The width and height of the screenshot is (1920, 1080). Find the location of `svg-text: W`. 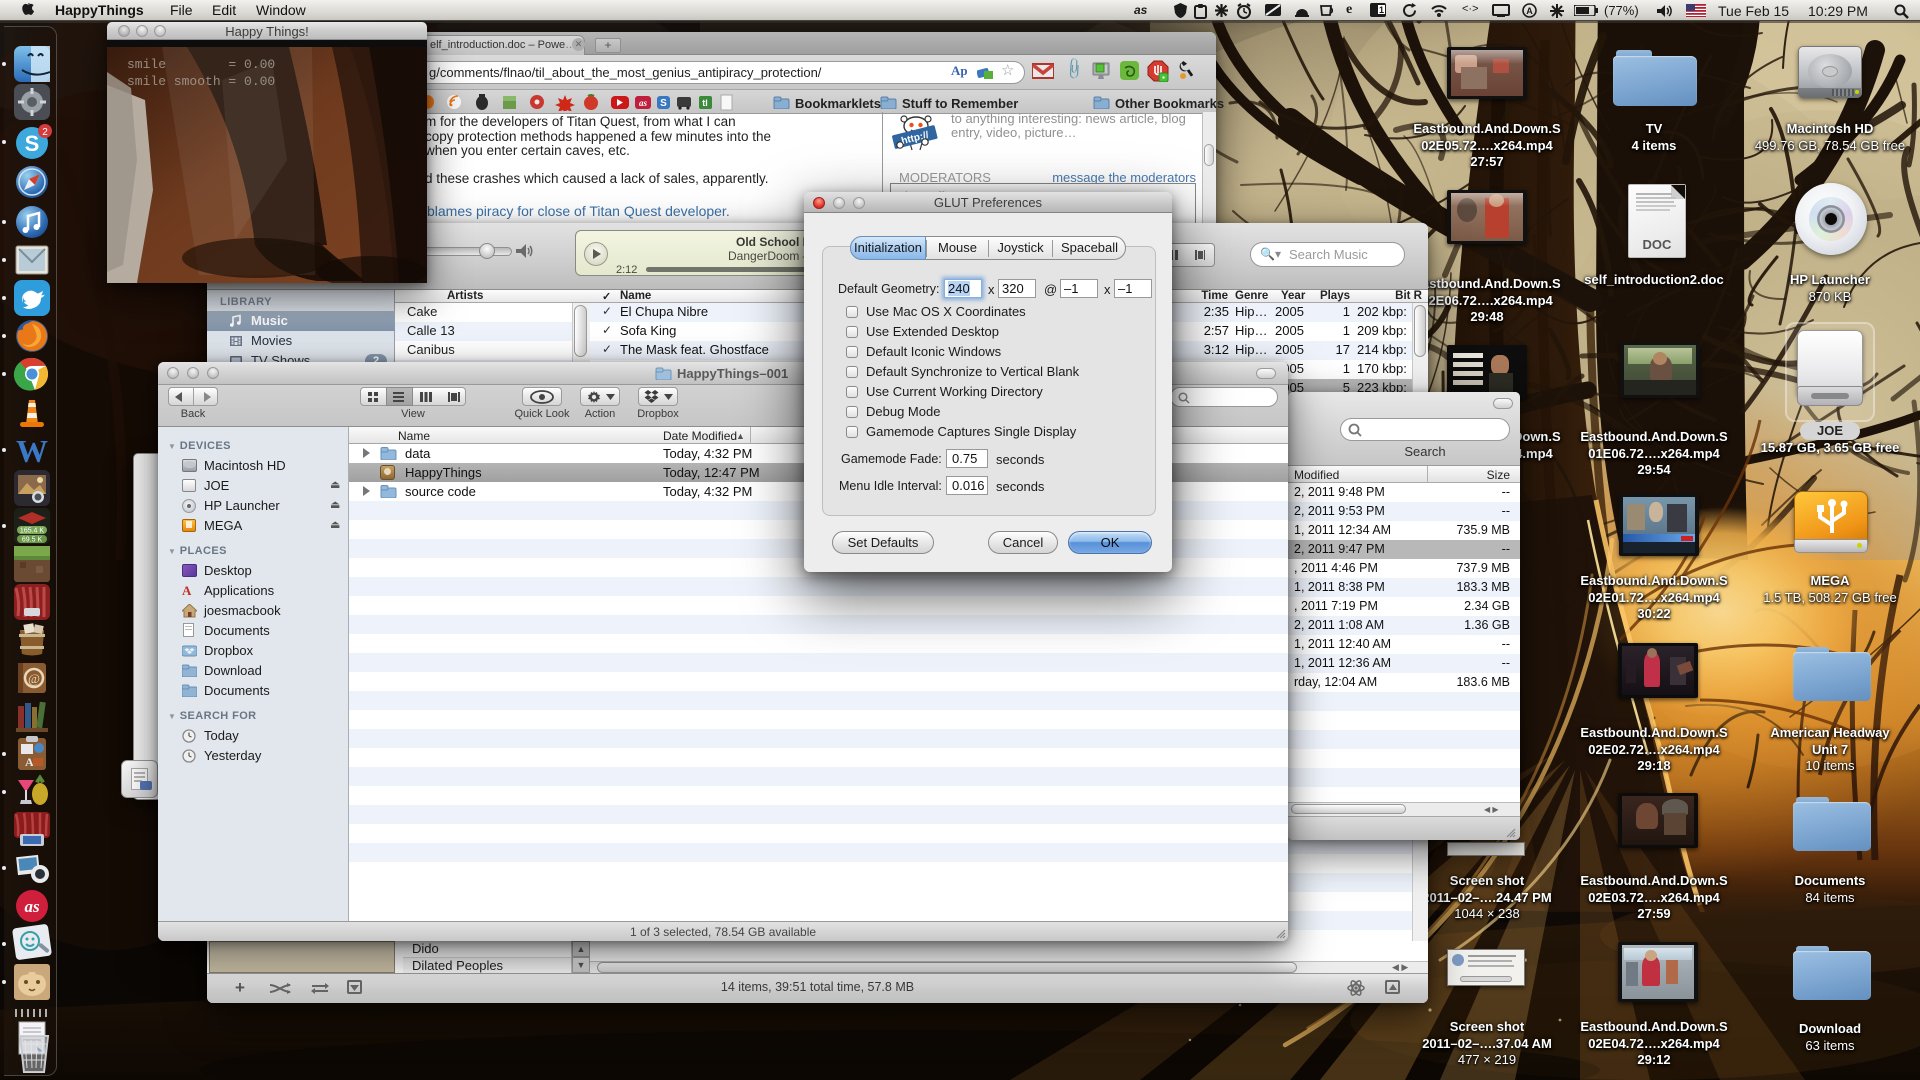

svg-text: W is located at coordinates (32, 451).